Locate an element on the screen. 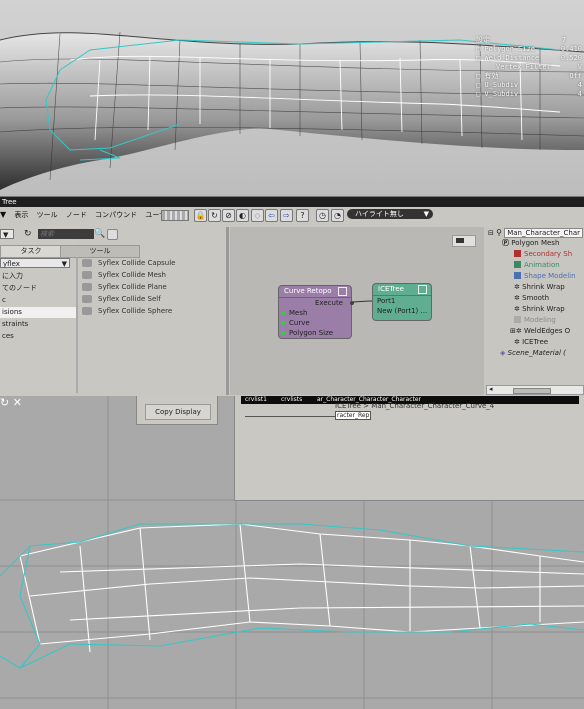 The image size is (584, 709). chevron-down-icon: ▼ is located at coordinates (426, 214).